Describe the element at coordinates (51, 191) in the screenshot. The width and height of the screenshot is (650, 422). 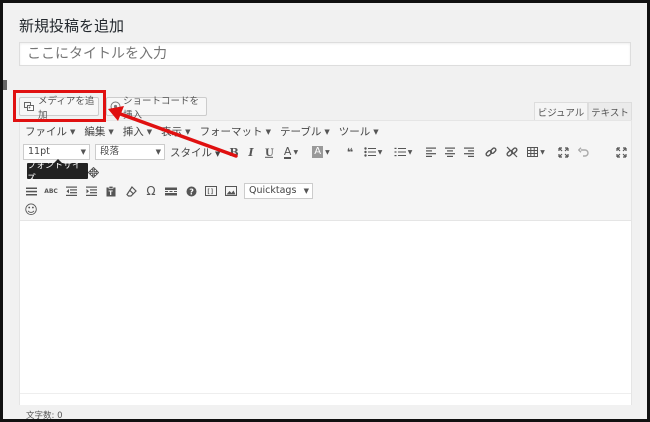
I see `spellcheck-icon: ABC` at that location.